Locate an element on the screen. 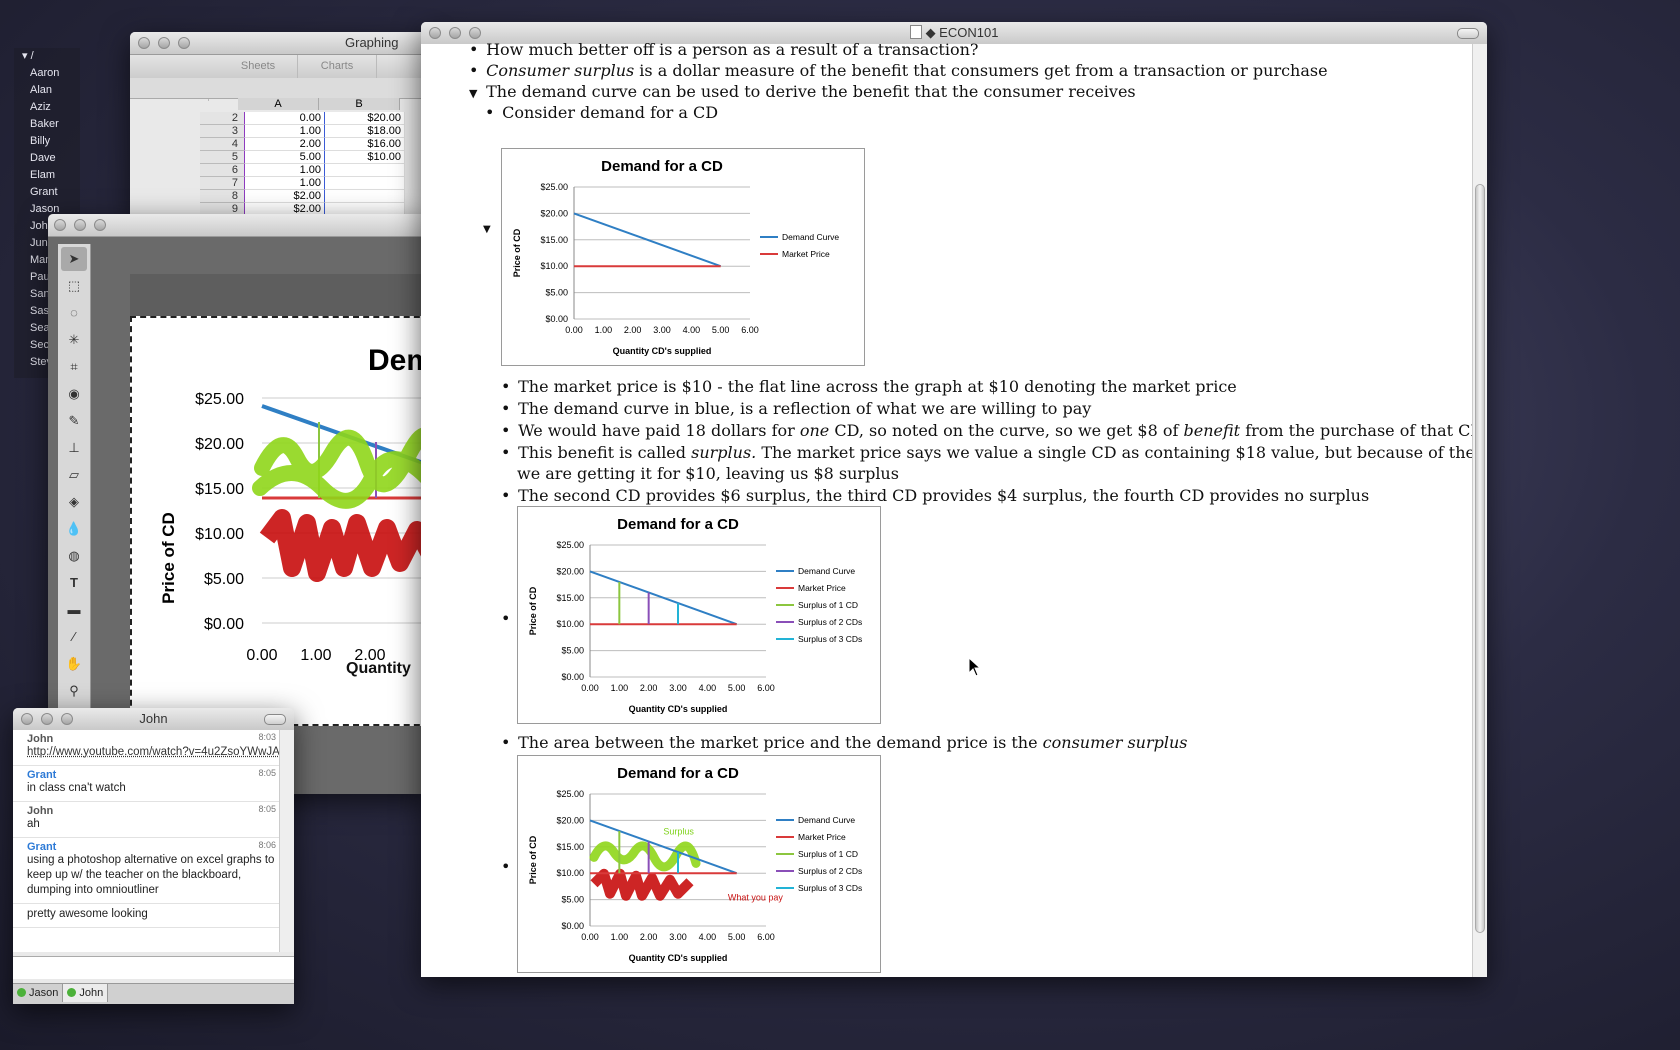  brush-tool-icon: ✎ is located at coordinates (74, 421).